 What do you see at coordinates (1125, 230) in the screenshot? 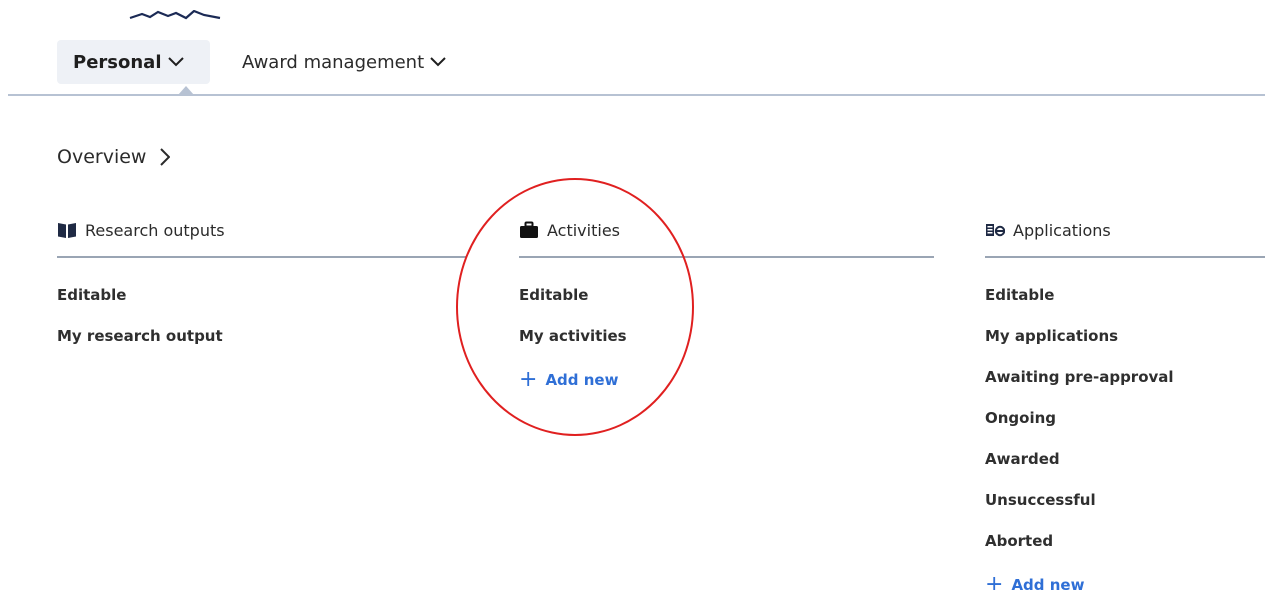
I see `applications-header: Applications` at bounding box center [1125, 230].